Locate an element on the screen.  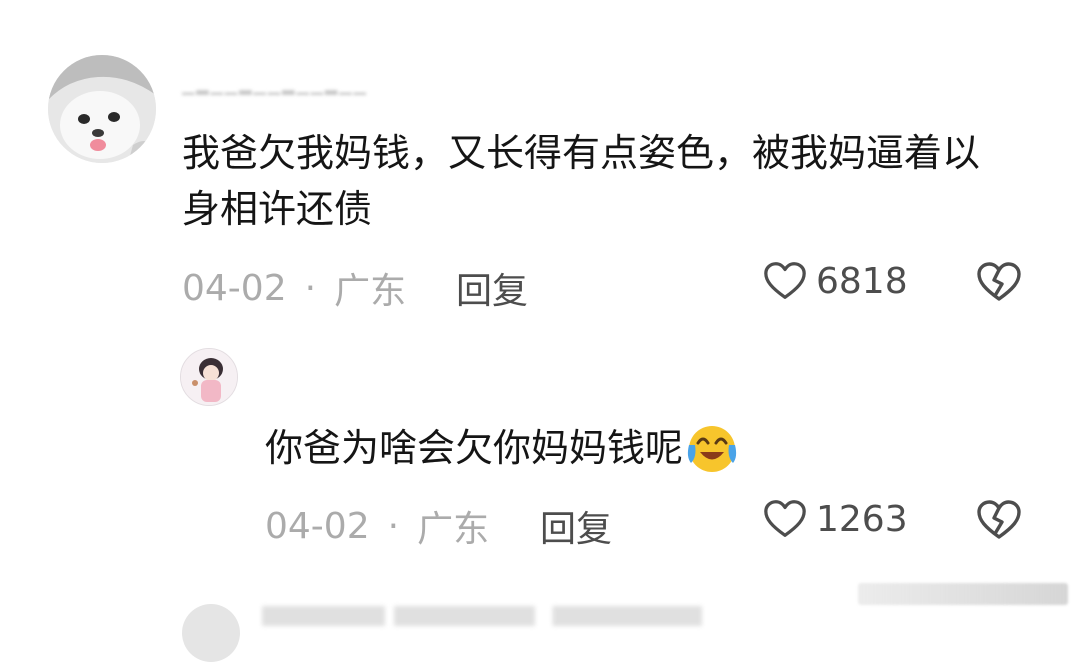
reply-text-row: 你爸为啥会欠你妈妈钱呢 is located at coordinates (565, 448).